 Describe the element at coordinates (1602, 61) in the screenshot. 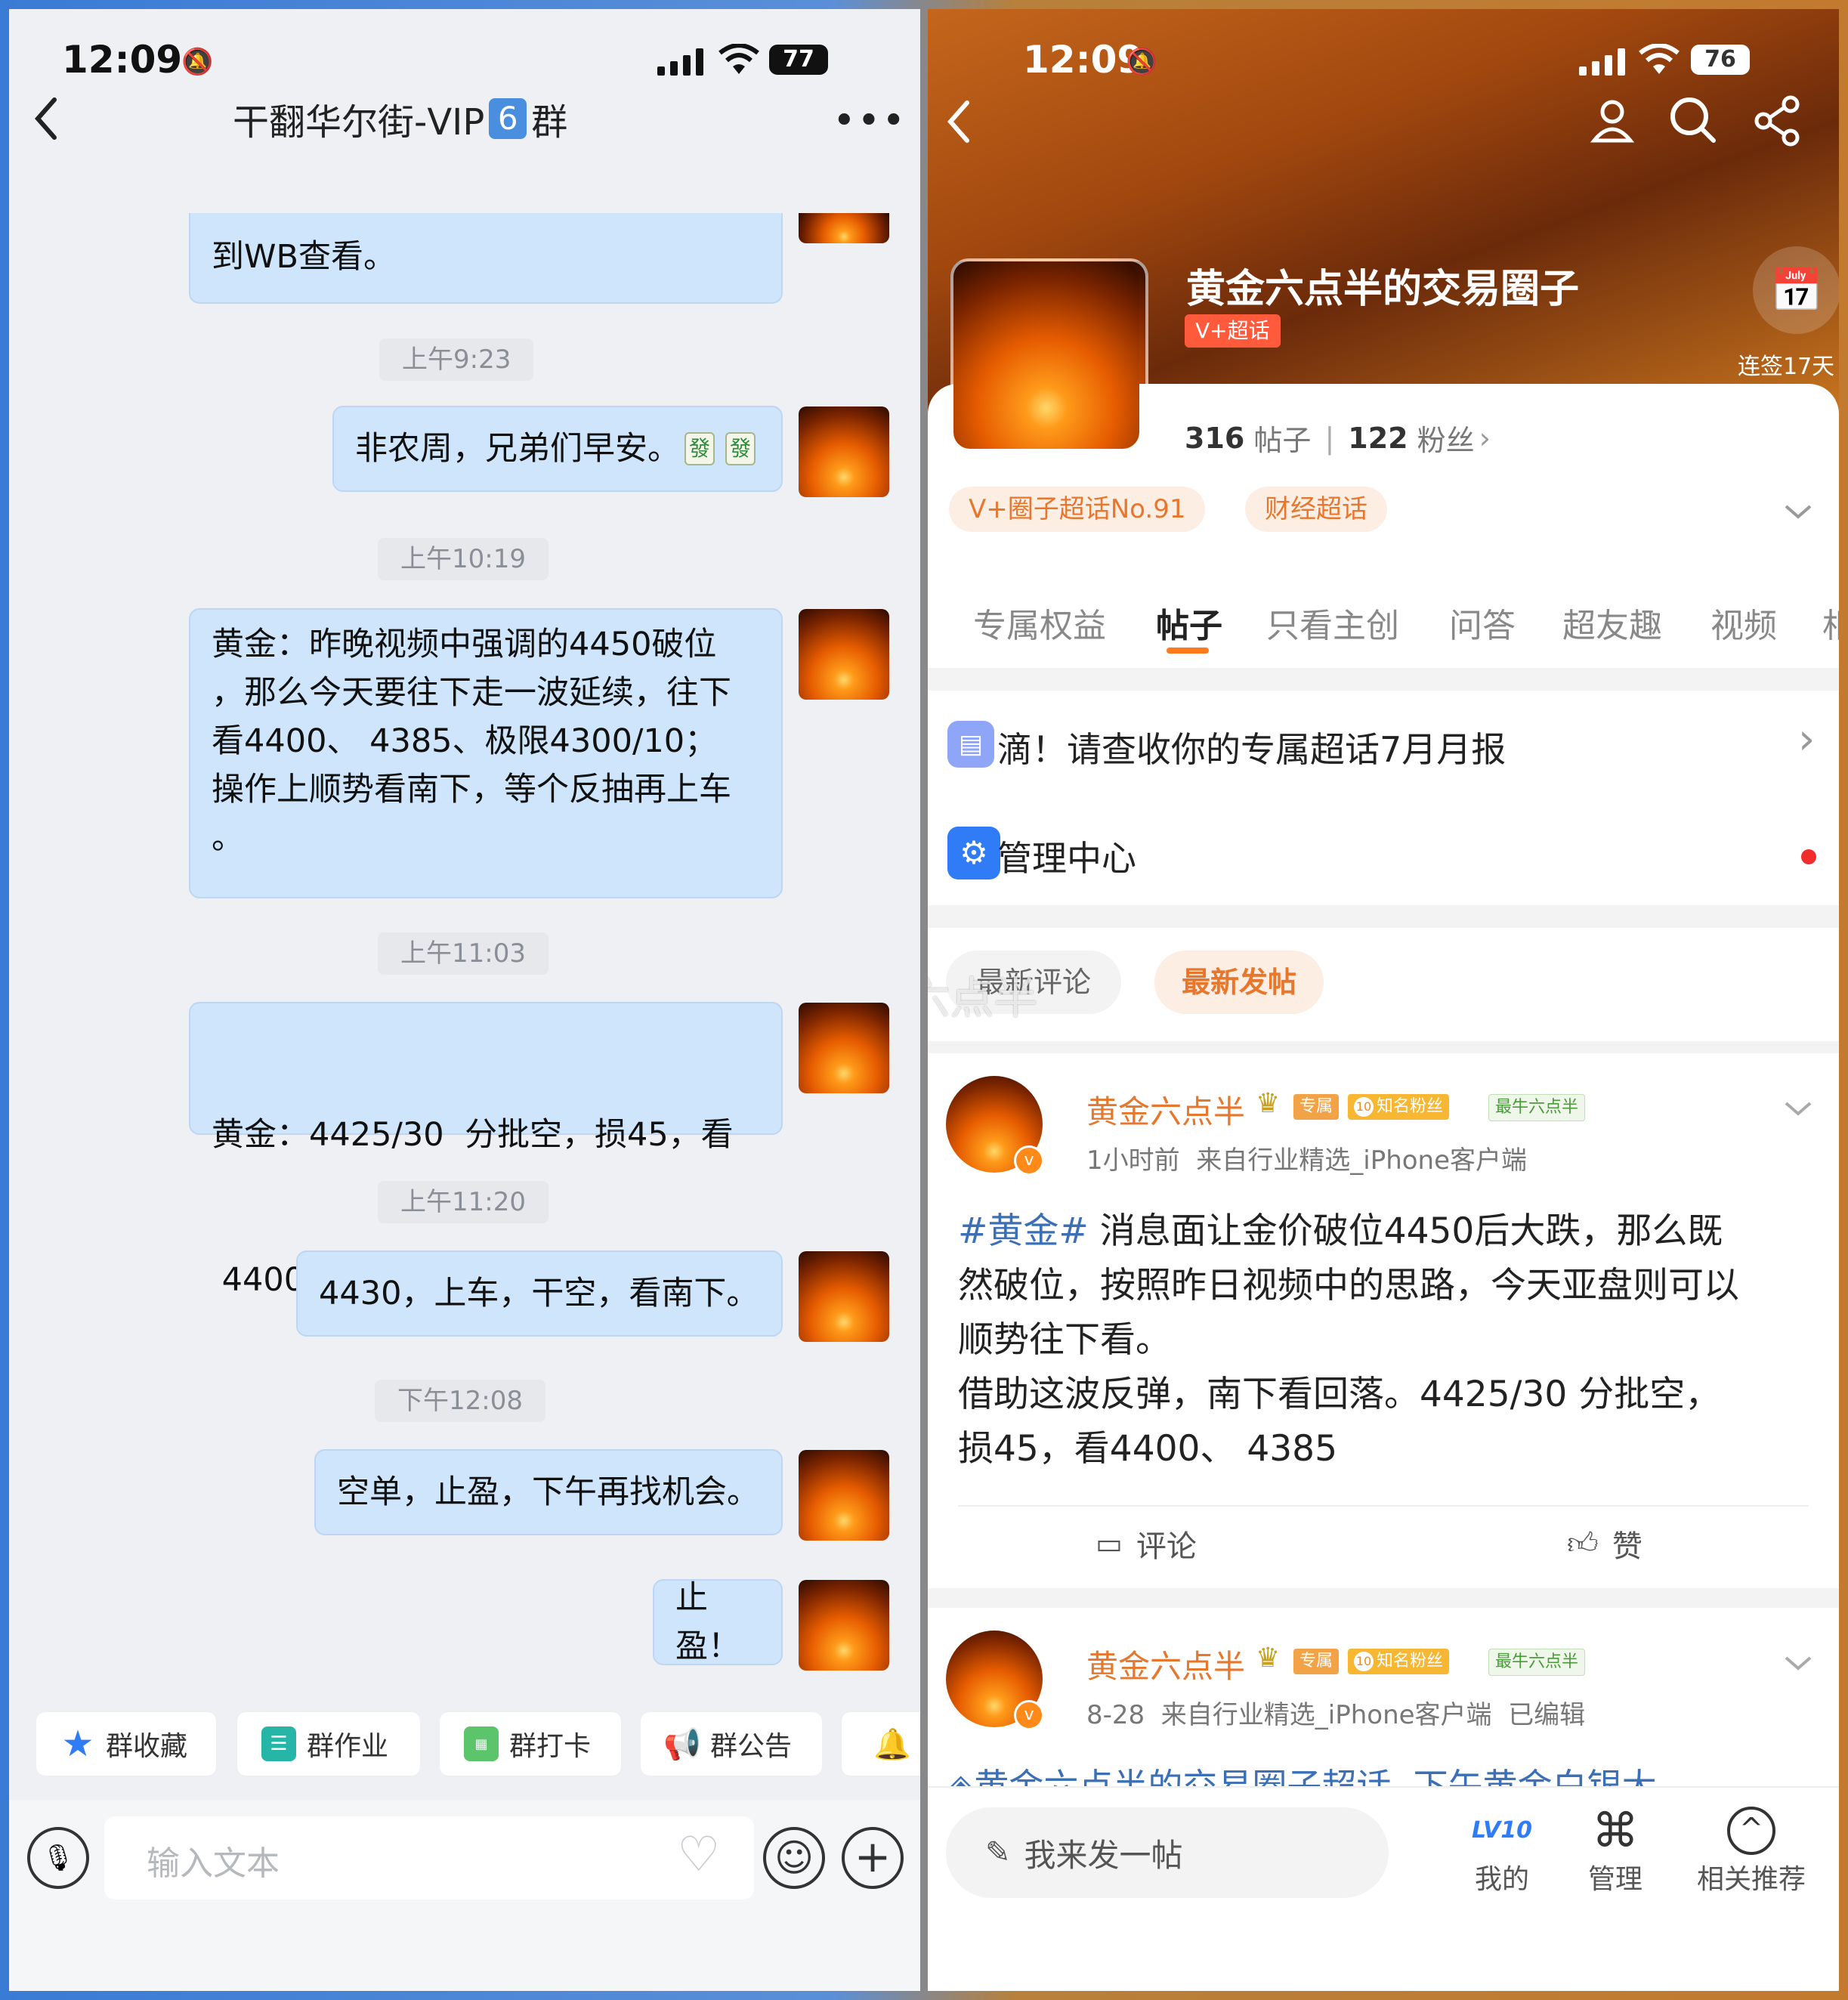

I see `cellular-signal-icon` at that location.